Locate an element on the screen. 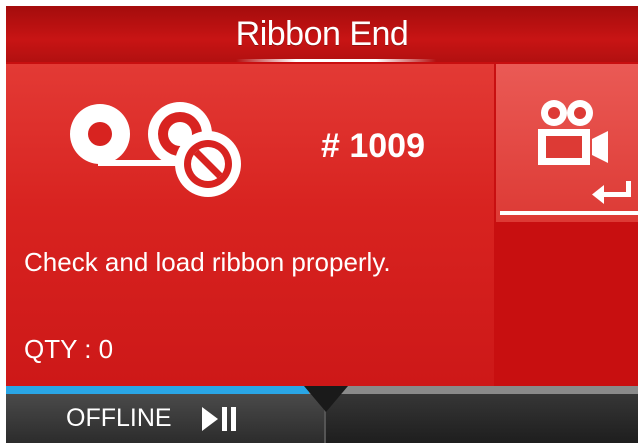 The height and width of the screenshot is (443, 640). page-title: Ribbon End is located at coordinates (322, 33).